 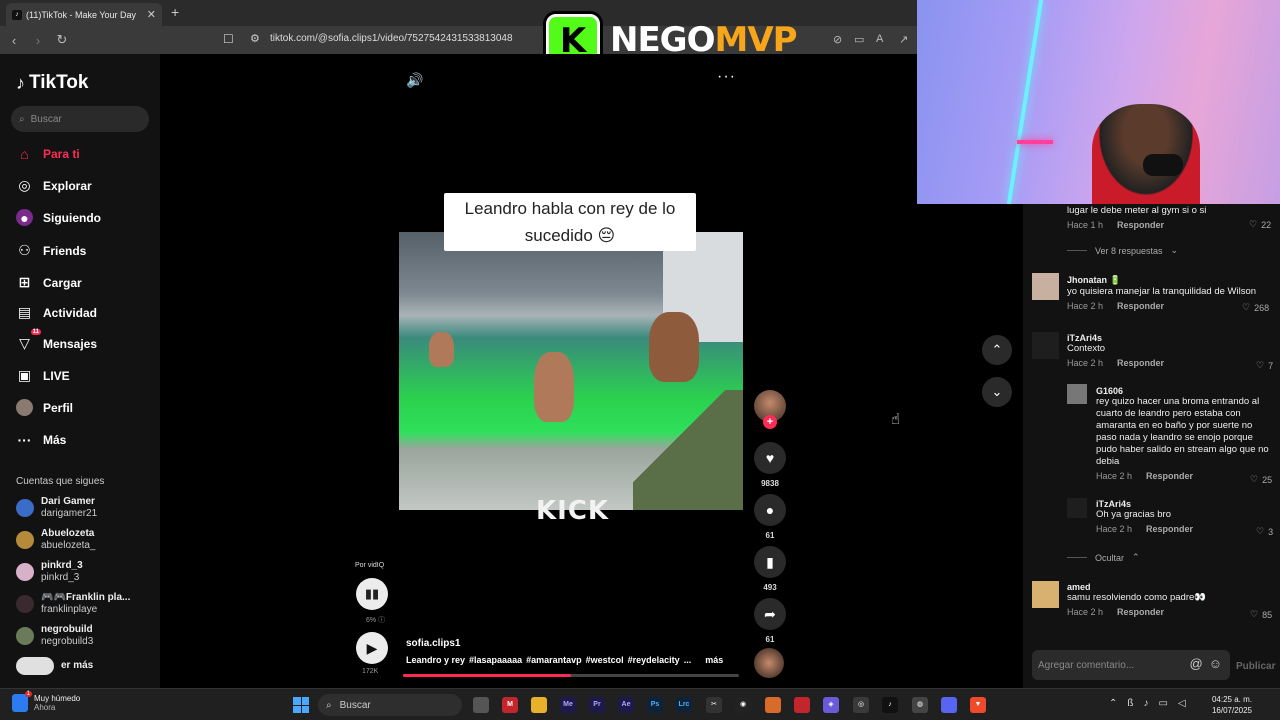 I want to click on after-effects-icon: Ae, so click(x=626, y=705).